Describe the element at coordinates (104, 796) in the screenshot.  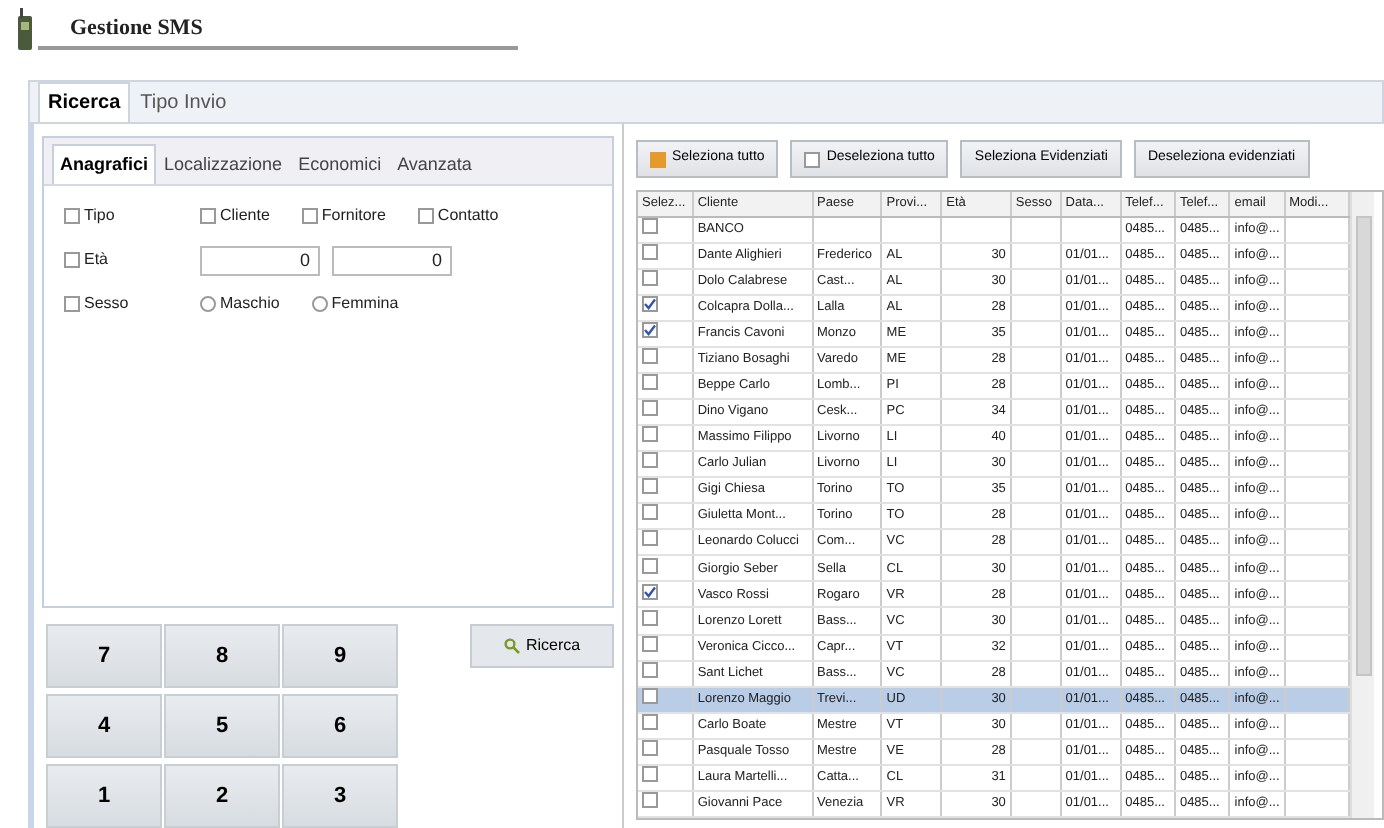
I see `keypad-key: 1` at that location.